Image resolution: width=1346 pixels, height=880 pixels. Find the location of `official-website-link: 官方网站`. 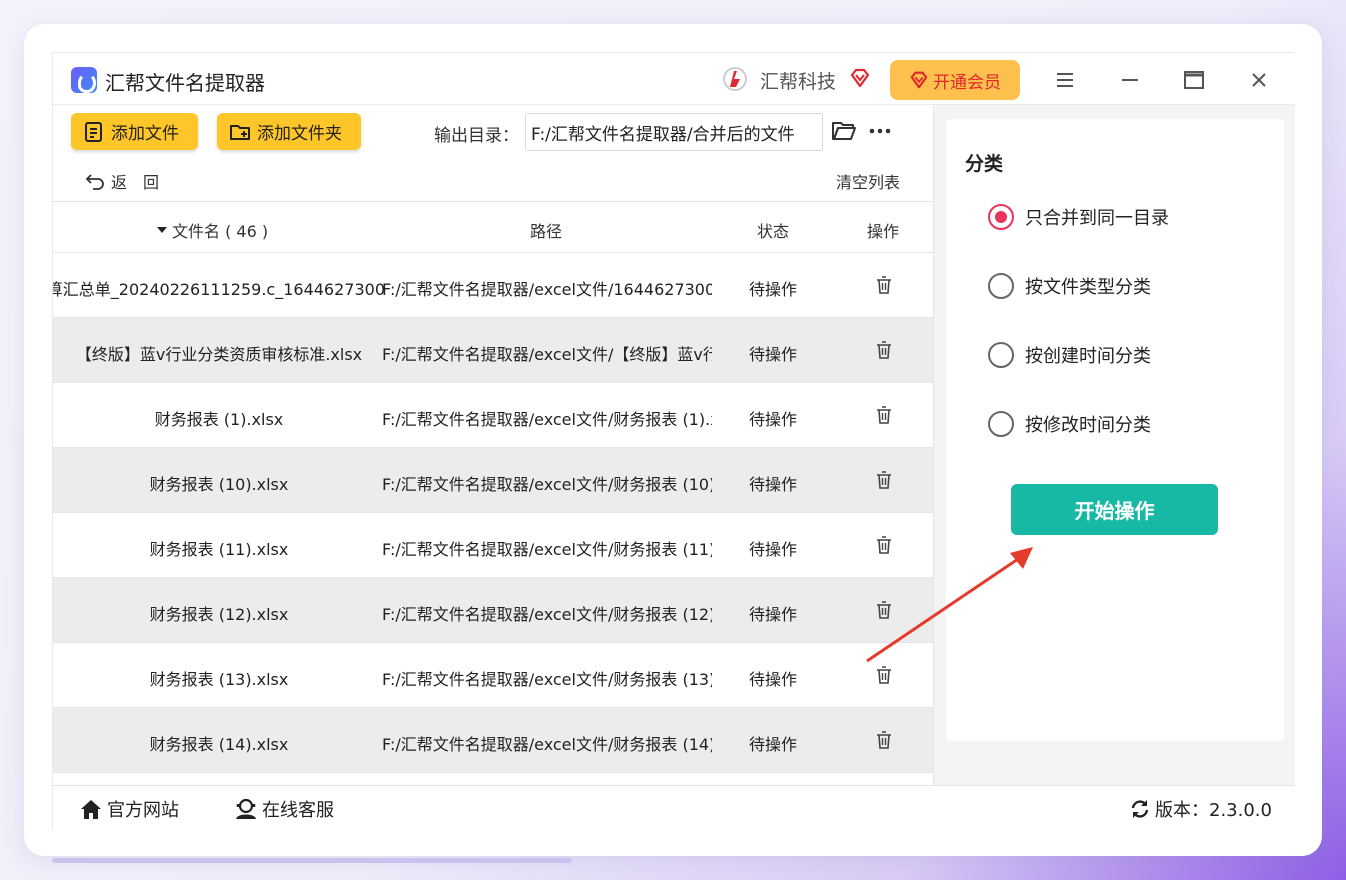

official-website-link: 官方网站 is located at coordinates (129, 809).